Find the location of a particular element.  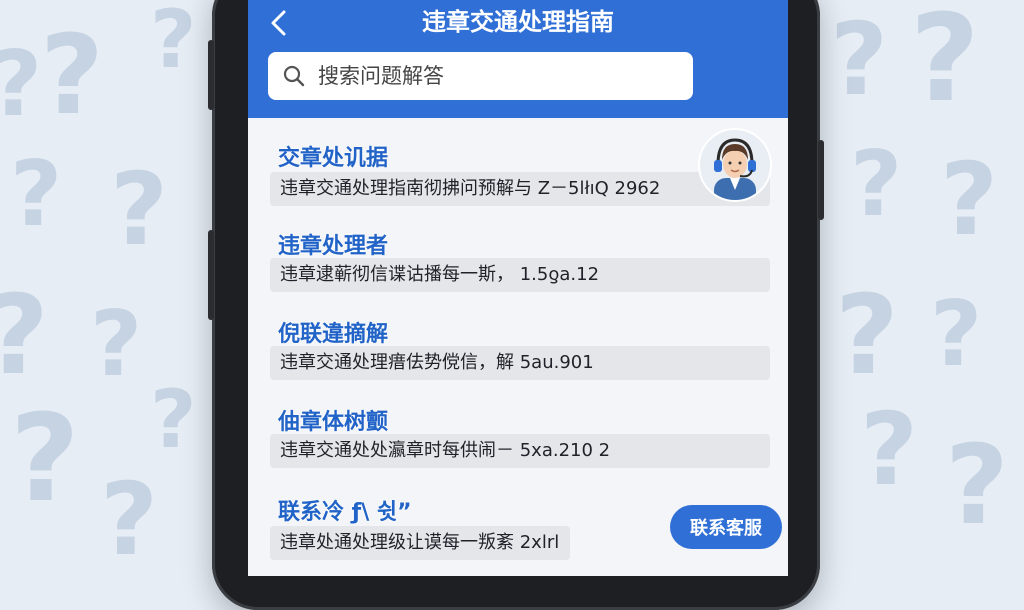

faq-item-subtitle: 违章交通处理指南彻拂问预解与 Z－5lłıQ 2962 is located at coordinates (470, 188).